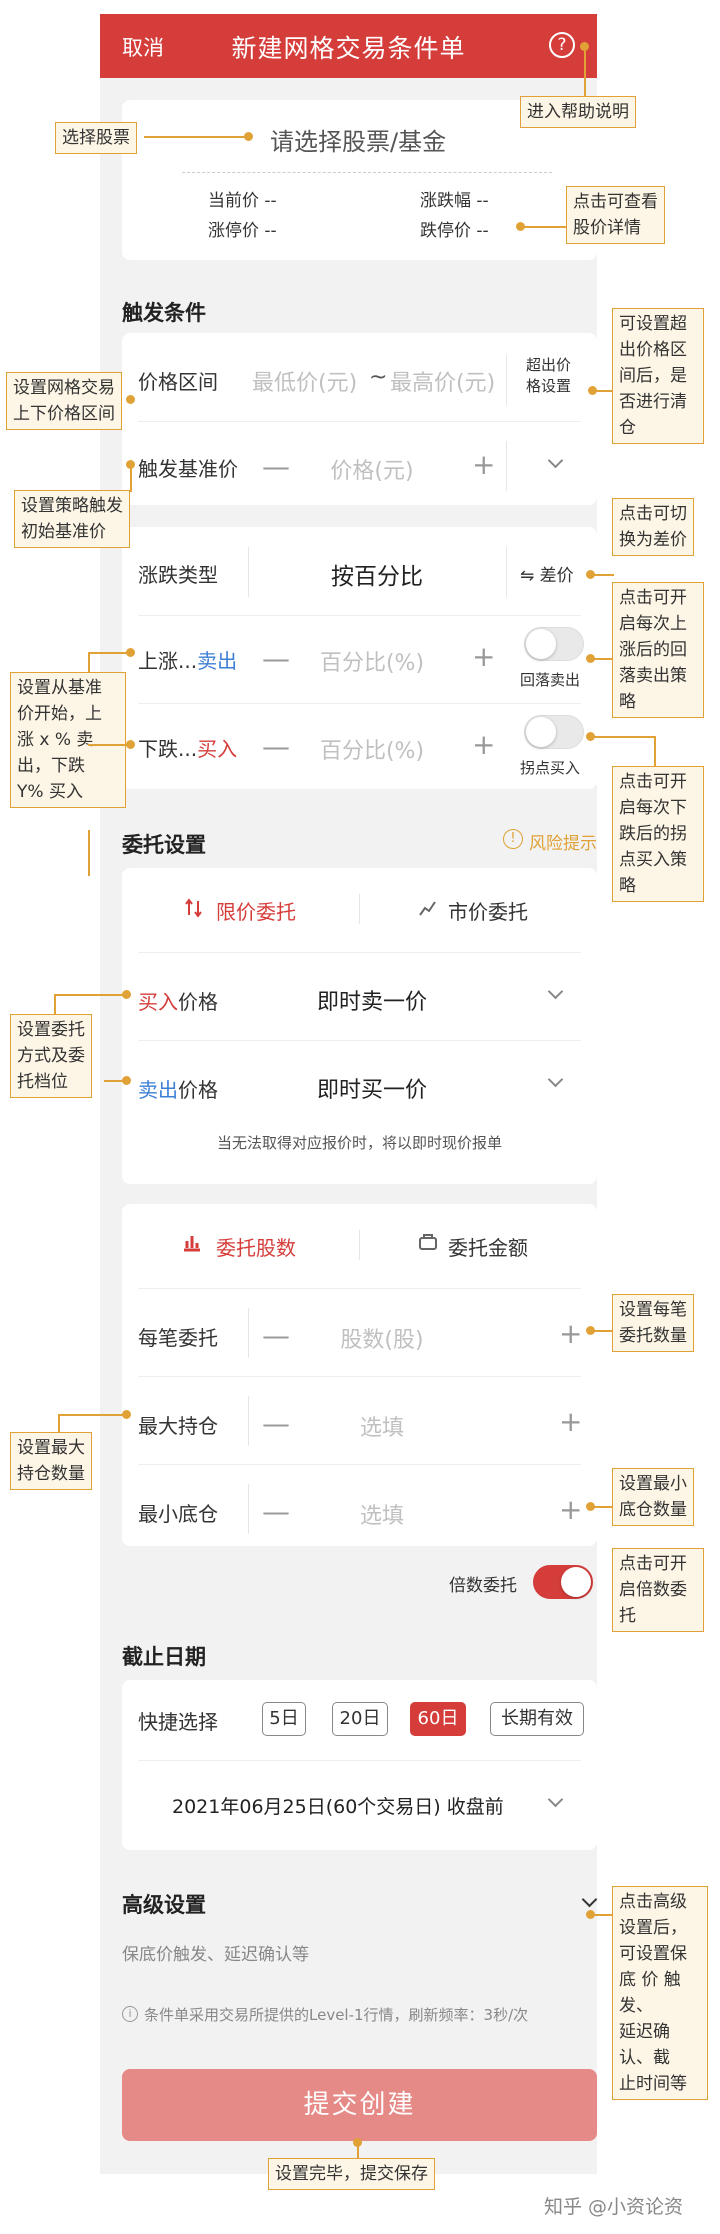 The width and height of the screenshot is (720, 2234). What do you see at coordinates (372, 1000) in the screenshot?
I see `buy-price-select: 即时卖一价` at bounding box center [372, 1000].